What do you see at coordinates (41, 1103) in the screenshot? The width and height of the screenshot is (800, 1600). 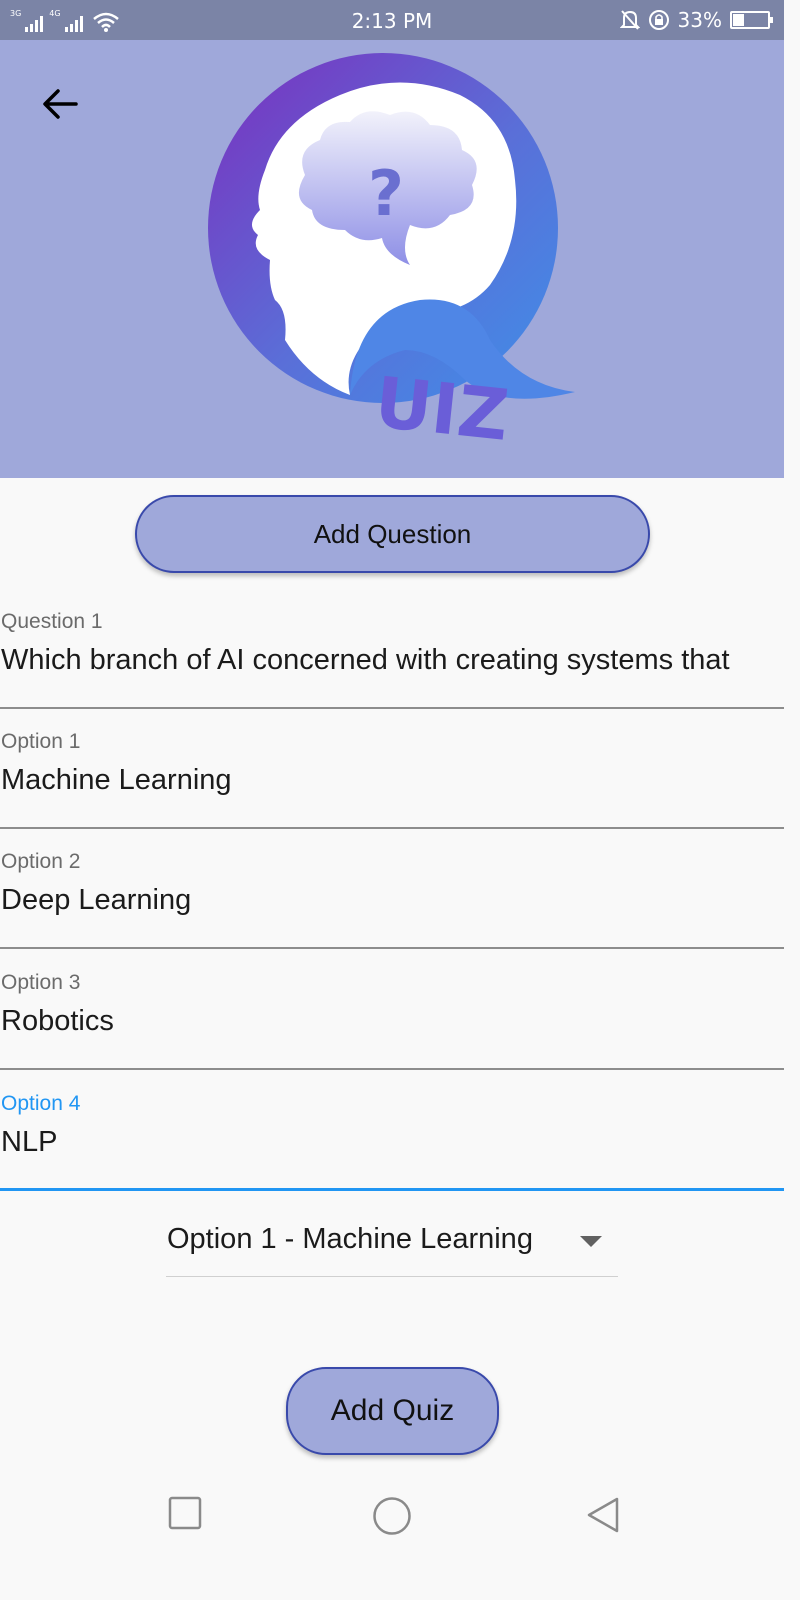 I see `option-field-label: Option 4` at bounding box center [41, 1103].